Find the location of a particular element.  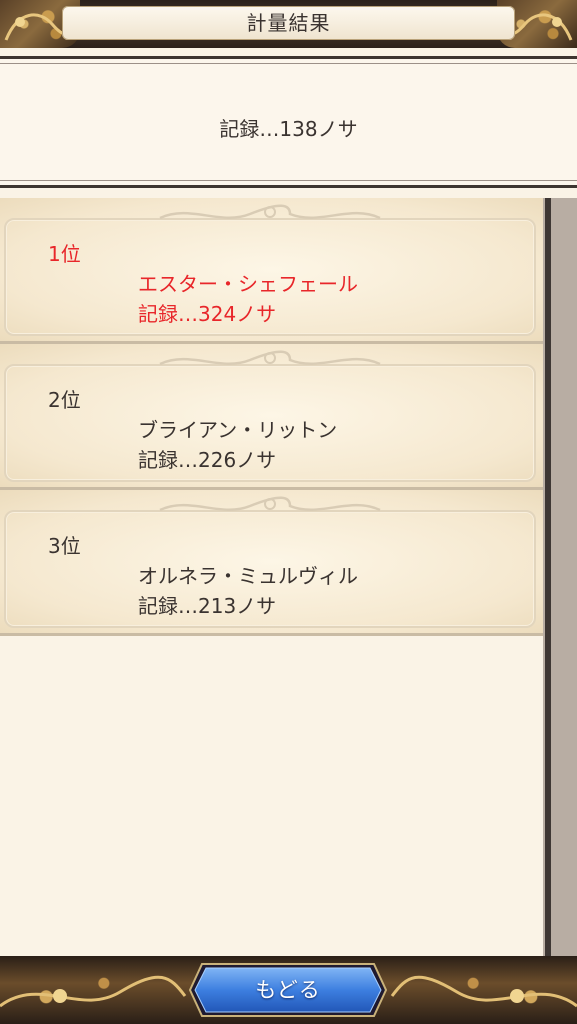

rank-record: 記録…324ノサ is located at coordinates (207, 314).